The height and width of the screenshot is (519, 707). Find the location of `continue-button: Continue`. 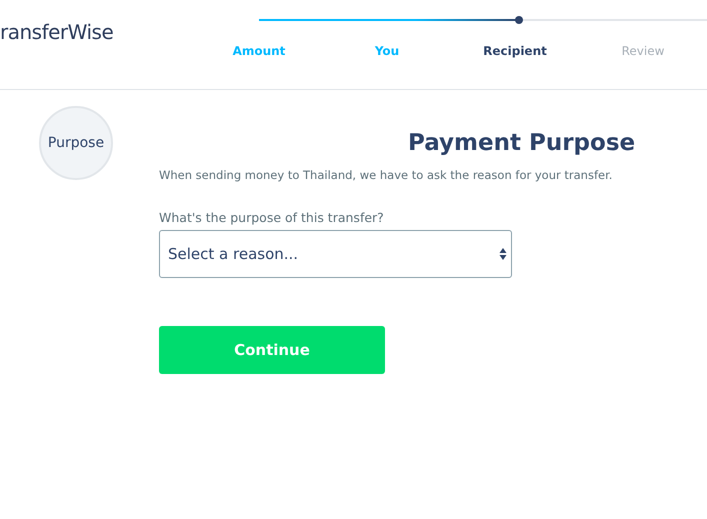

continue-button: Continue is located at coordinates (272, 350).